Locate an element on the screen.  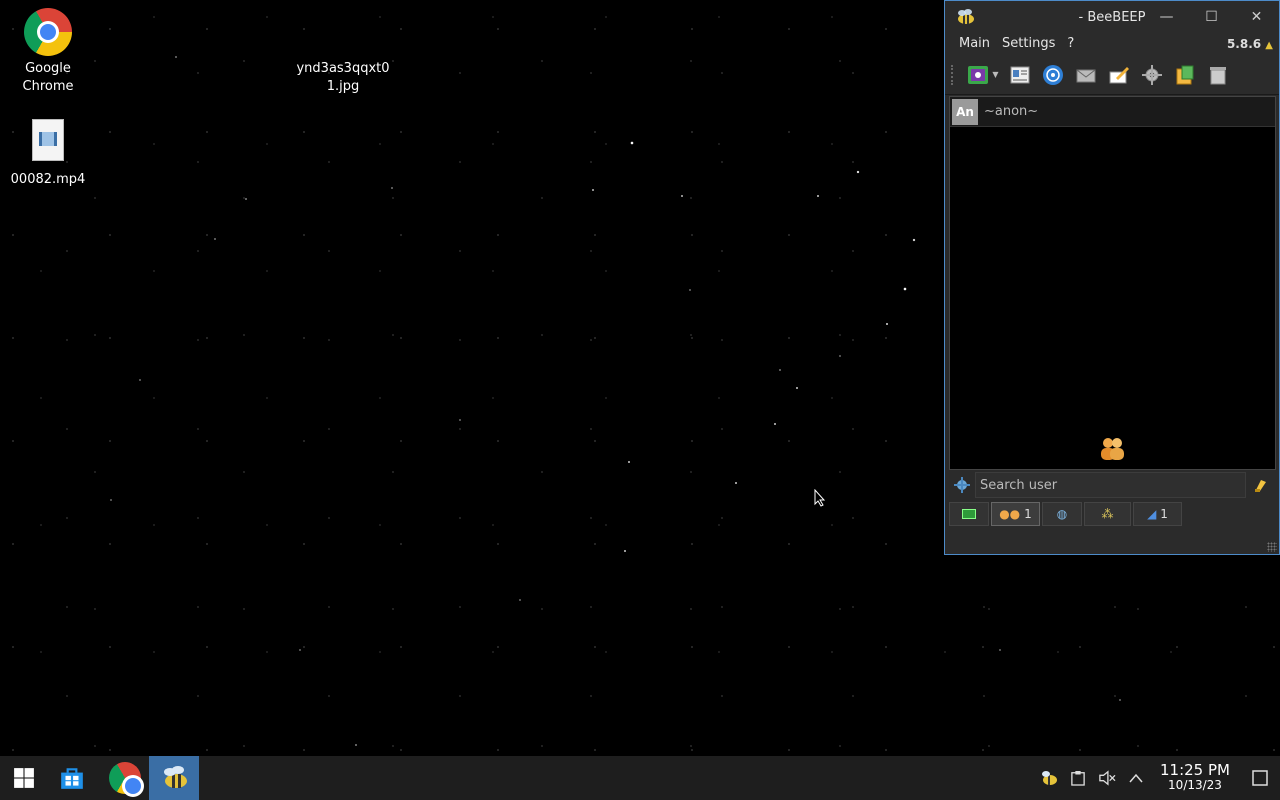
profile-icon is located at coordinates (1019, 74).